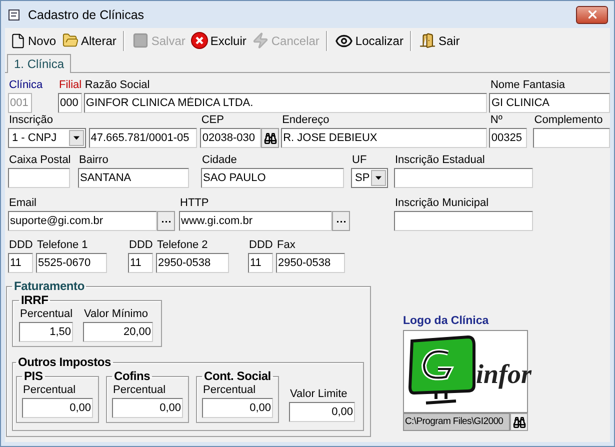 Image resolution: width=615 pixels, height=447 pixels. Describe the element at coordinates (143, 138) in the screenshot. I see `input-field: 47.665.781/0001-05` at that location.